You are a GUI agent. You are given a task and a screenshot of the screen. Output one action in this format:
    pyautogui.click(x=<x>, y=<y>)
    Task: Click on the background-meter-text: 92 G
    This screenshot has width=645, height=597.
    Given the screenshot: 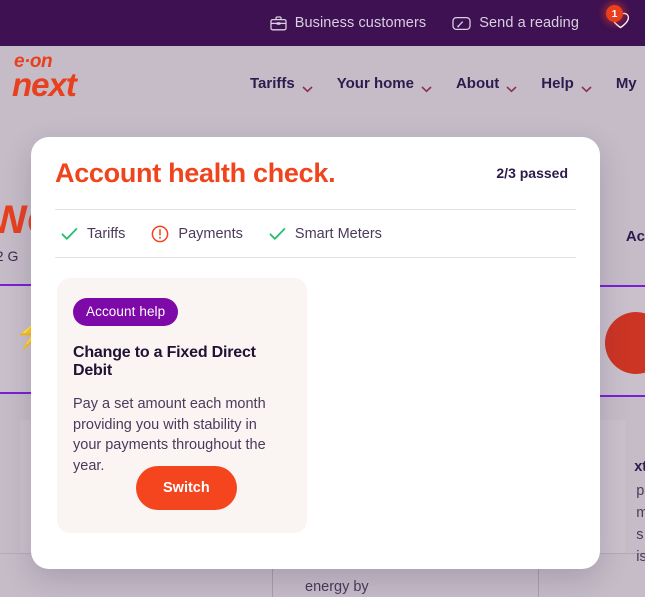 What is the action you would take?
    pyautogui.click(x=9, y=256)
    